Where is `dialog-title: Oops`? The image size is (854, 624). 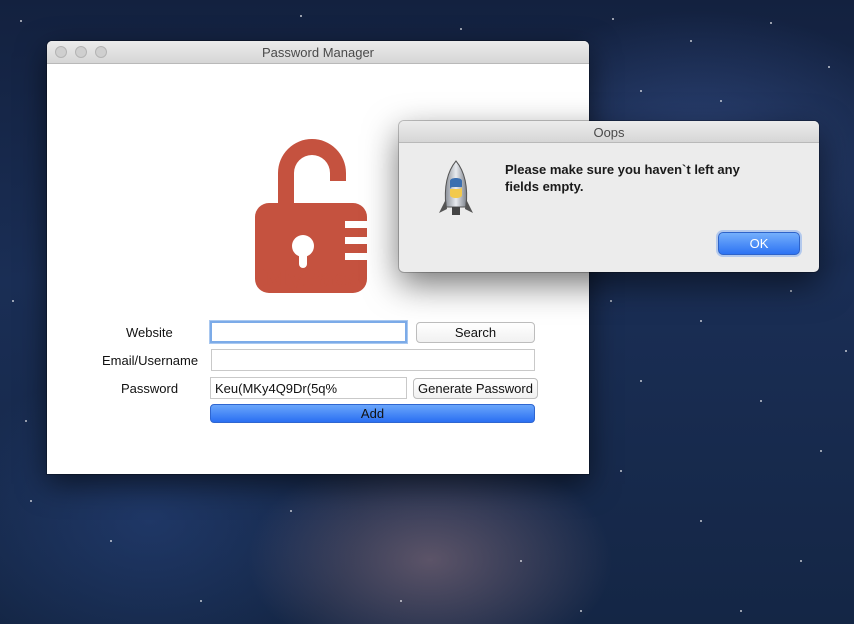 dialog-title: Oops is located at coordinates (609, 132).